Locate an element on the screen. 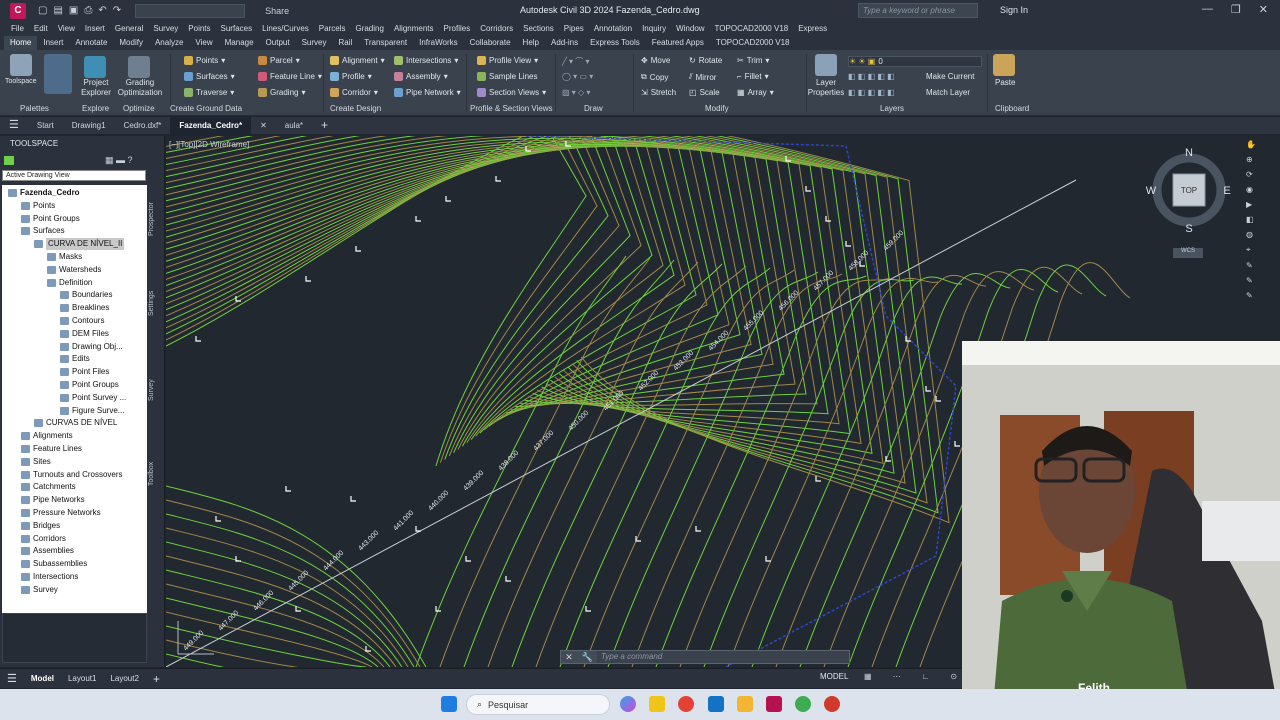 The height and width of the screenshot is (720, 1280). palette-buttons-icon is located at coordinates (58, 74).